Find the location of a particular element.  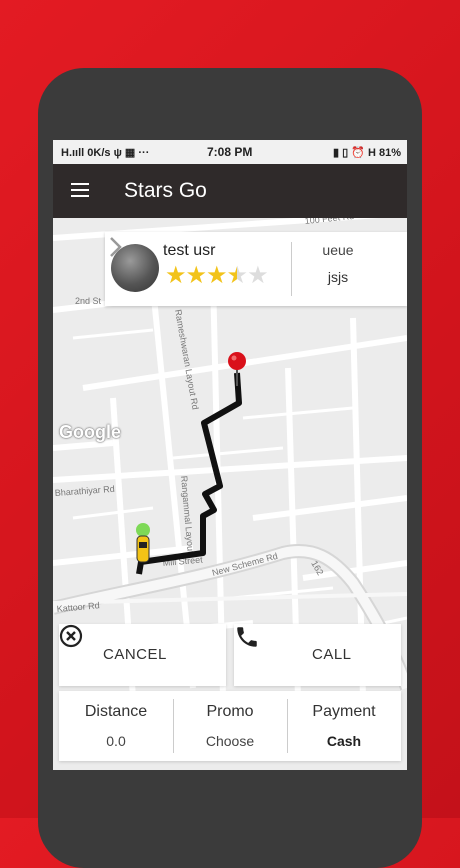

payment-title: Payment is located at coordinates (344, 711).